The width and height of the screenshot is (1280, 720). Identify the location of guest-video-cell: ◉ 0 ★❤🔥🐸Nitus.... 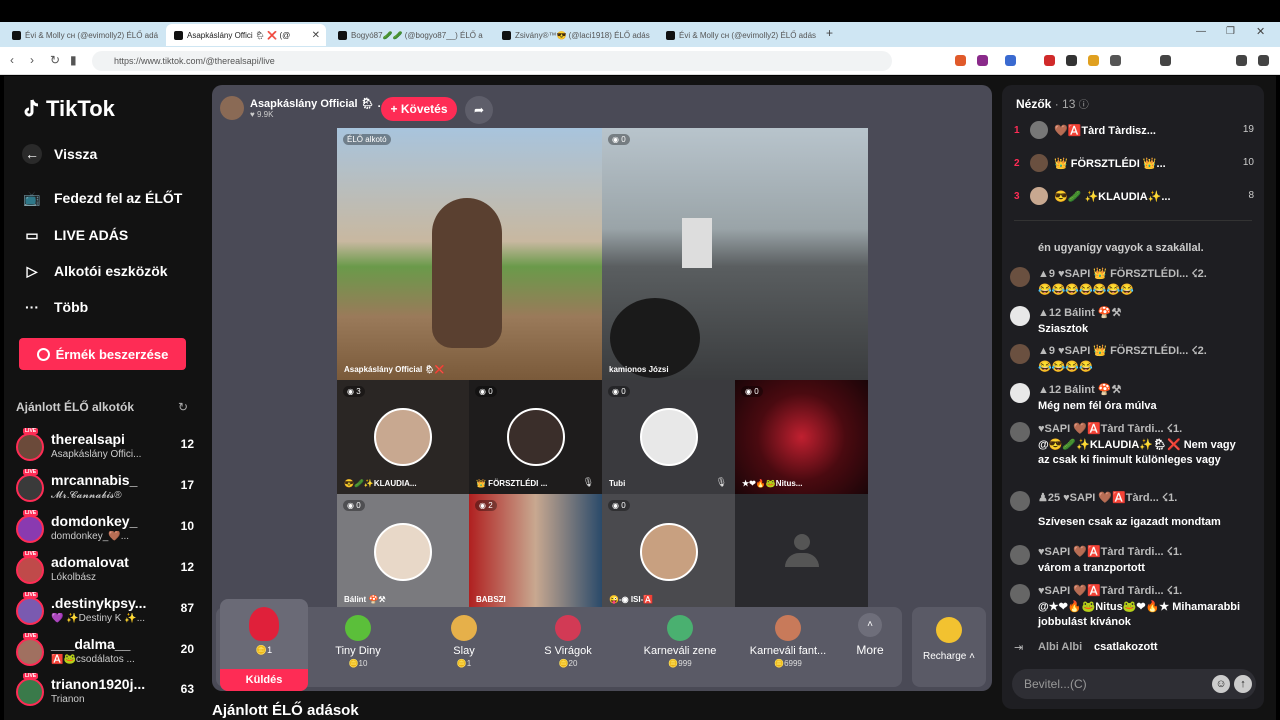
(801, 437).